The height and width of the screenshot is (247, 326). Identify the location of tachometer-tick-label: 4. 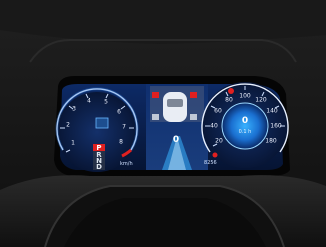
(89, 101).